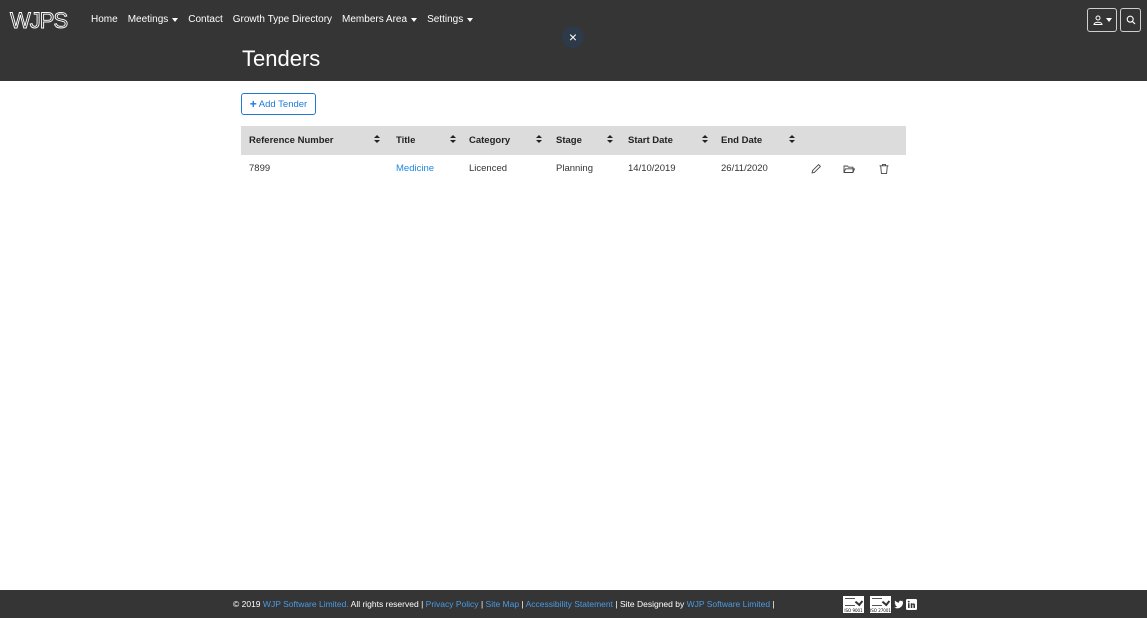  Describe the element at coordinates (489, 140) in the screenshot. I see `column-header-category: Category` at that location.